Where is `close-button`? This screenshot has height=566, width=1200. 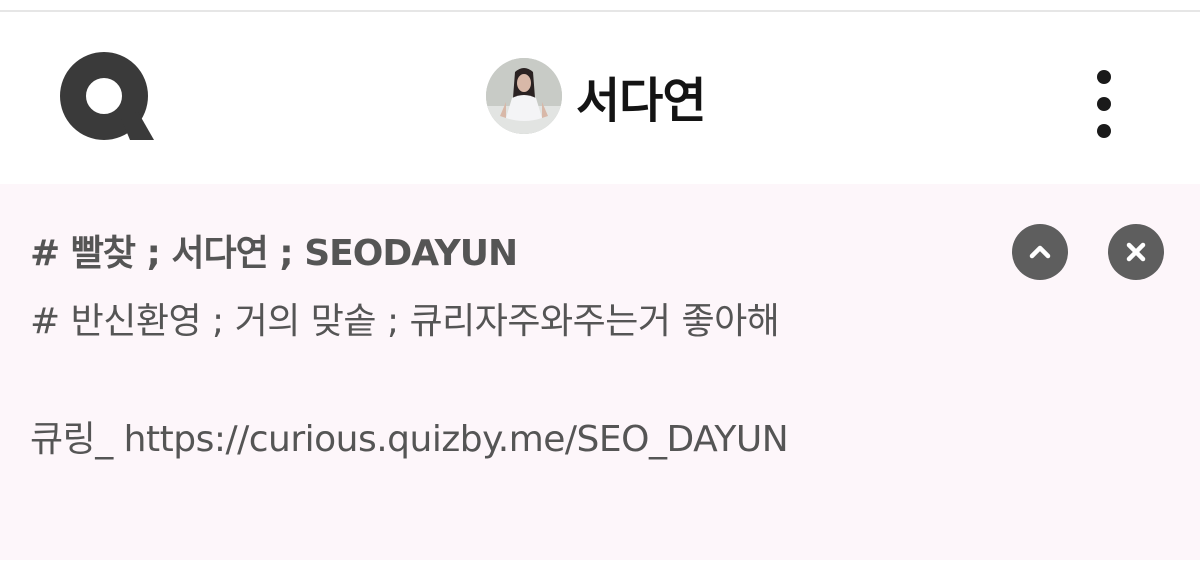
close-button is located at coordinates (1136, 252).